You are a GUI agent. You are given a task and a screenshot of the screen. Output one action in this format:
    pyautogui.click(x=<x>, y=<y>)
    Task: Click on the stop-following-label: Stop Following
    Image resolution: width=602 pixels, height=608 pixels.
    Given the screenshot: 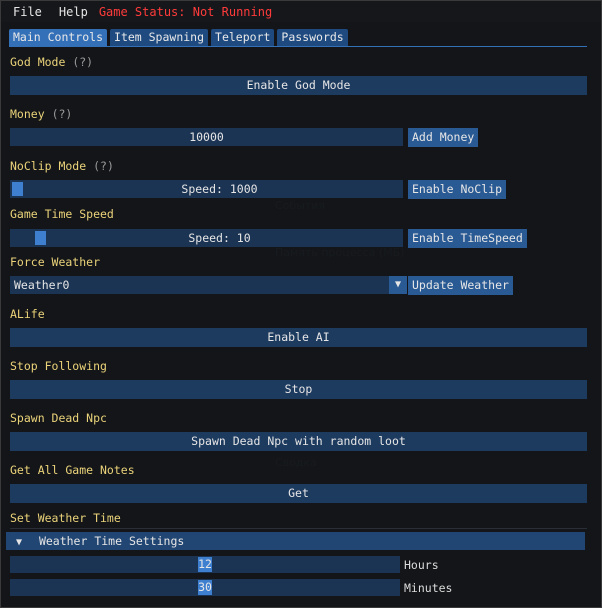 What is the action you would take?
    pyautogui.click(x=58, y=366)
    